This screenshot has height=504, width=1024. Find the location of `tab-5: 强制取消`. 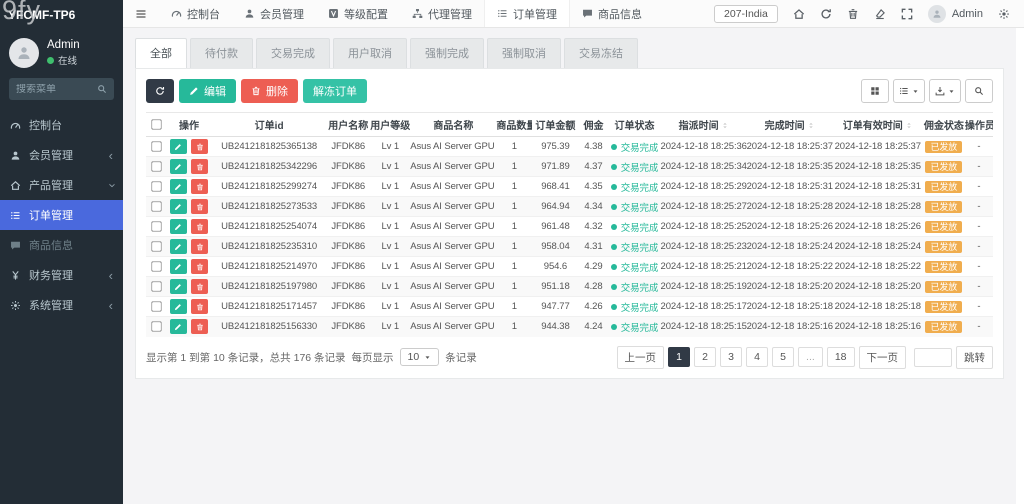

tab-5: 强制取消 is located at coordinates (524, 53).